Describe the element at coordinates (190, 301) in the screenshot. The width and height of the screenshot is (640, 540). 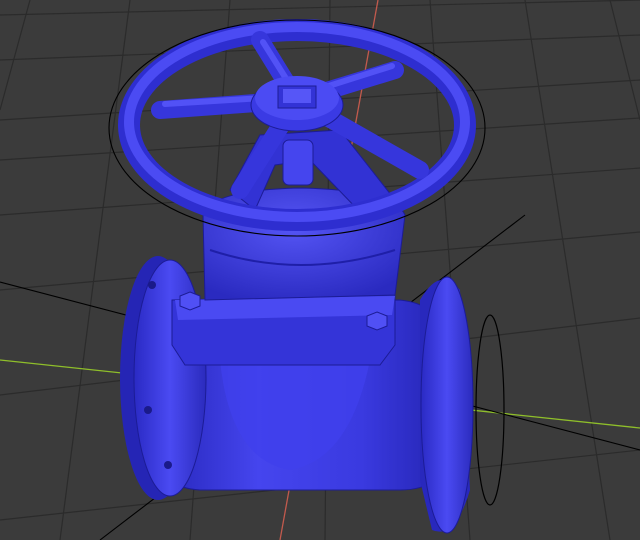
I see `bolt-left` at that location.